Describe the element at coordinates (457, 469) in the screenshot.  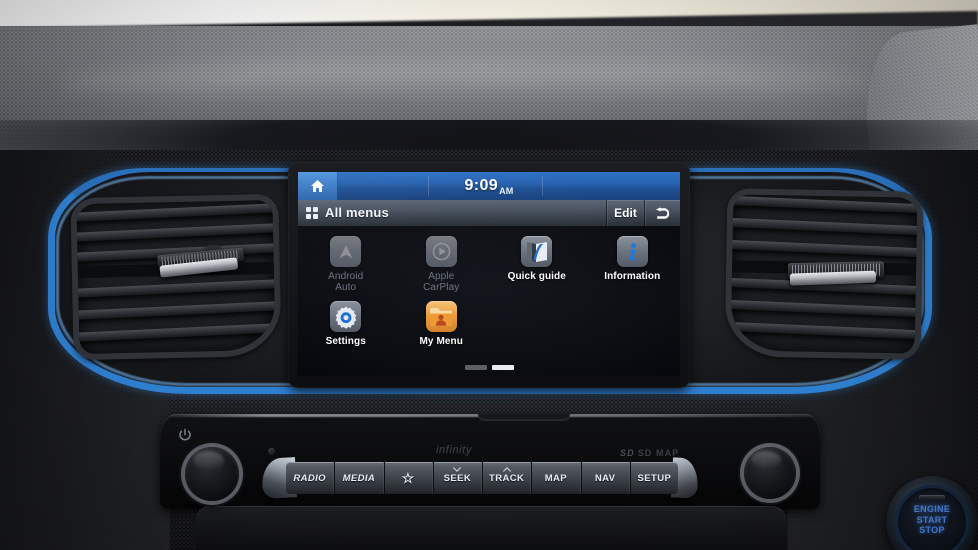
I see `chevron-down-icon` at that location.